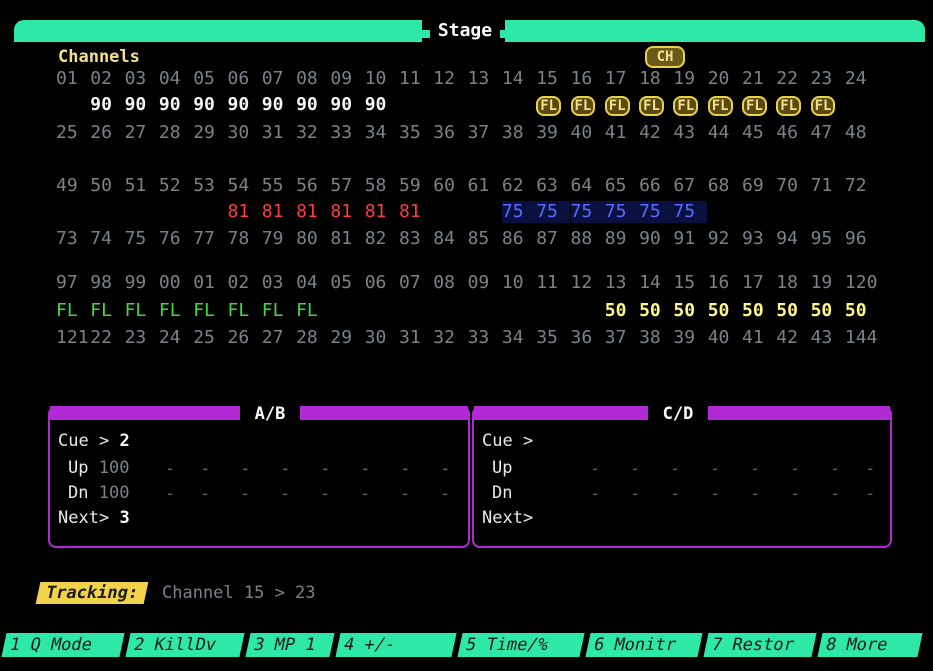 This screenshot has height=671, width=933. I want to click on softkey-4: 4 +/-, so click(396, 645).